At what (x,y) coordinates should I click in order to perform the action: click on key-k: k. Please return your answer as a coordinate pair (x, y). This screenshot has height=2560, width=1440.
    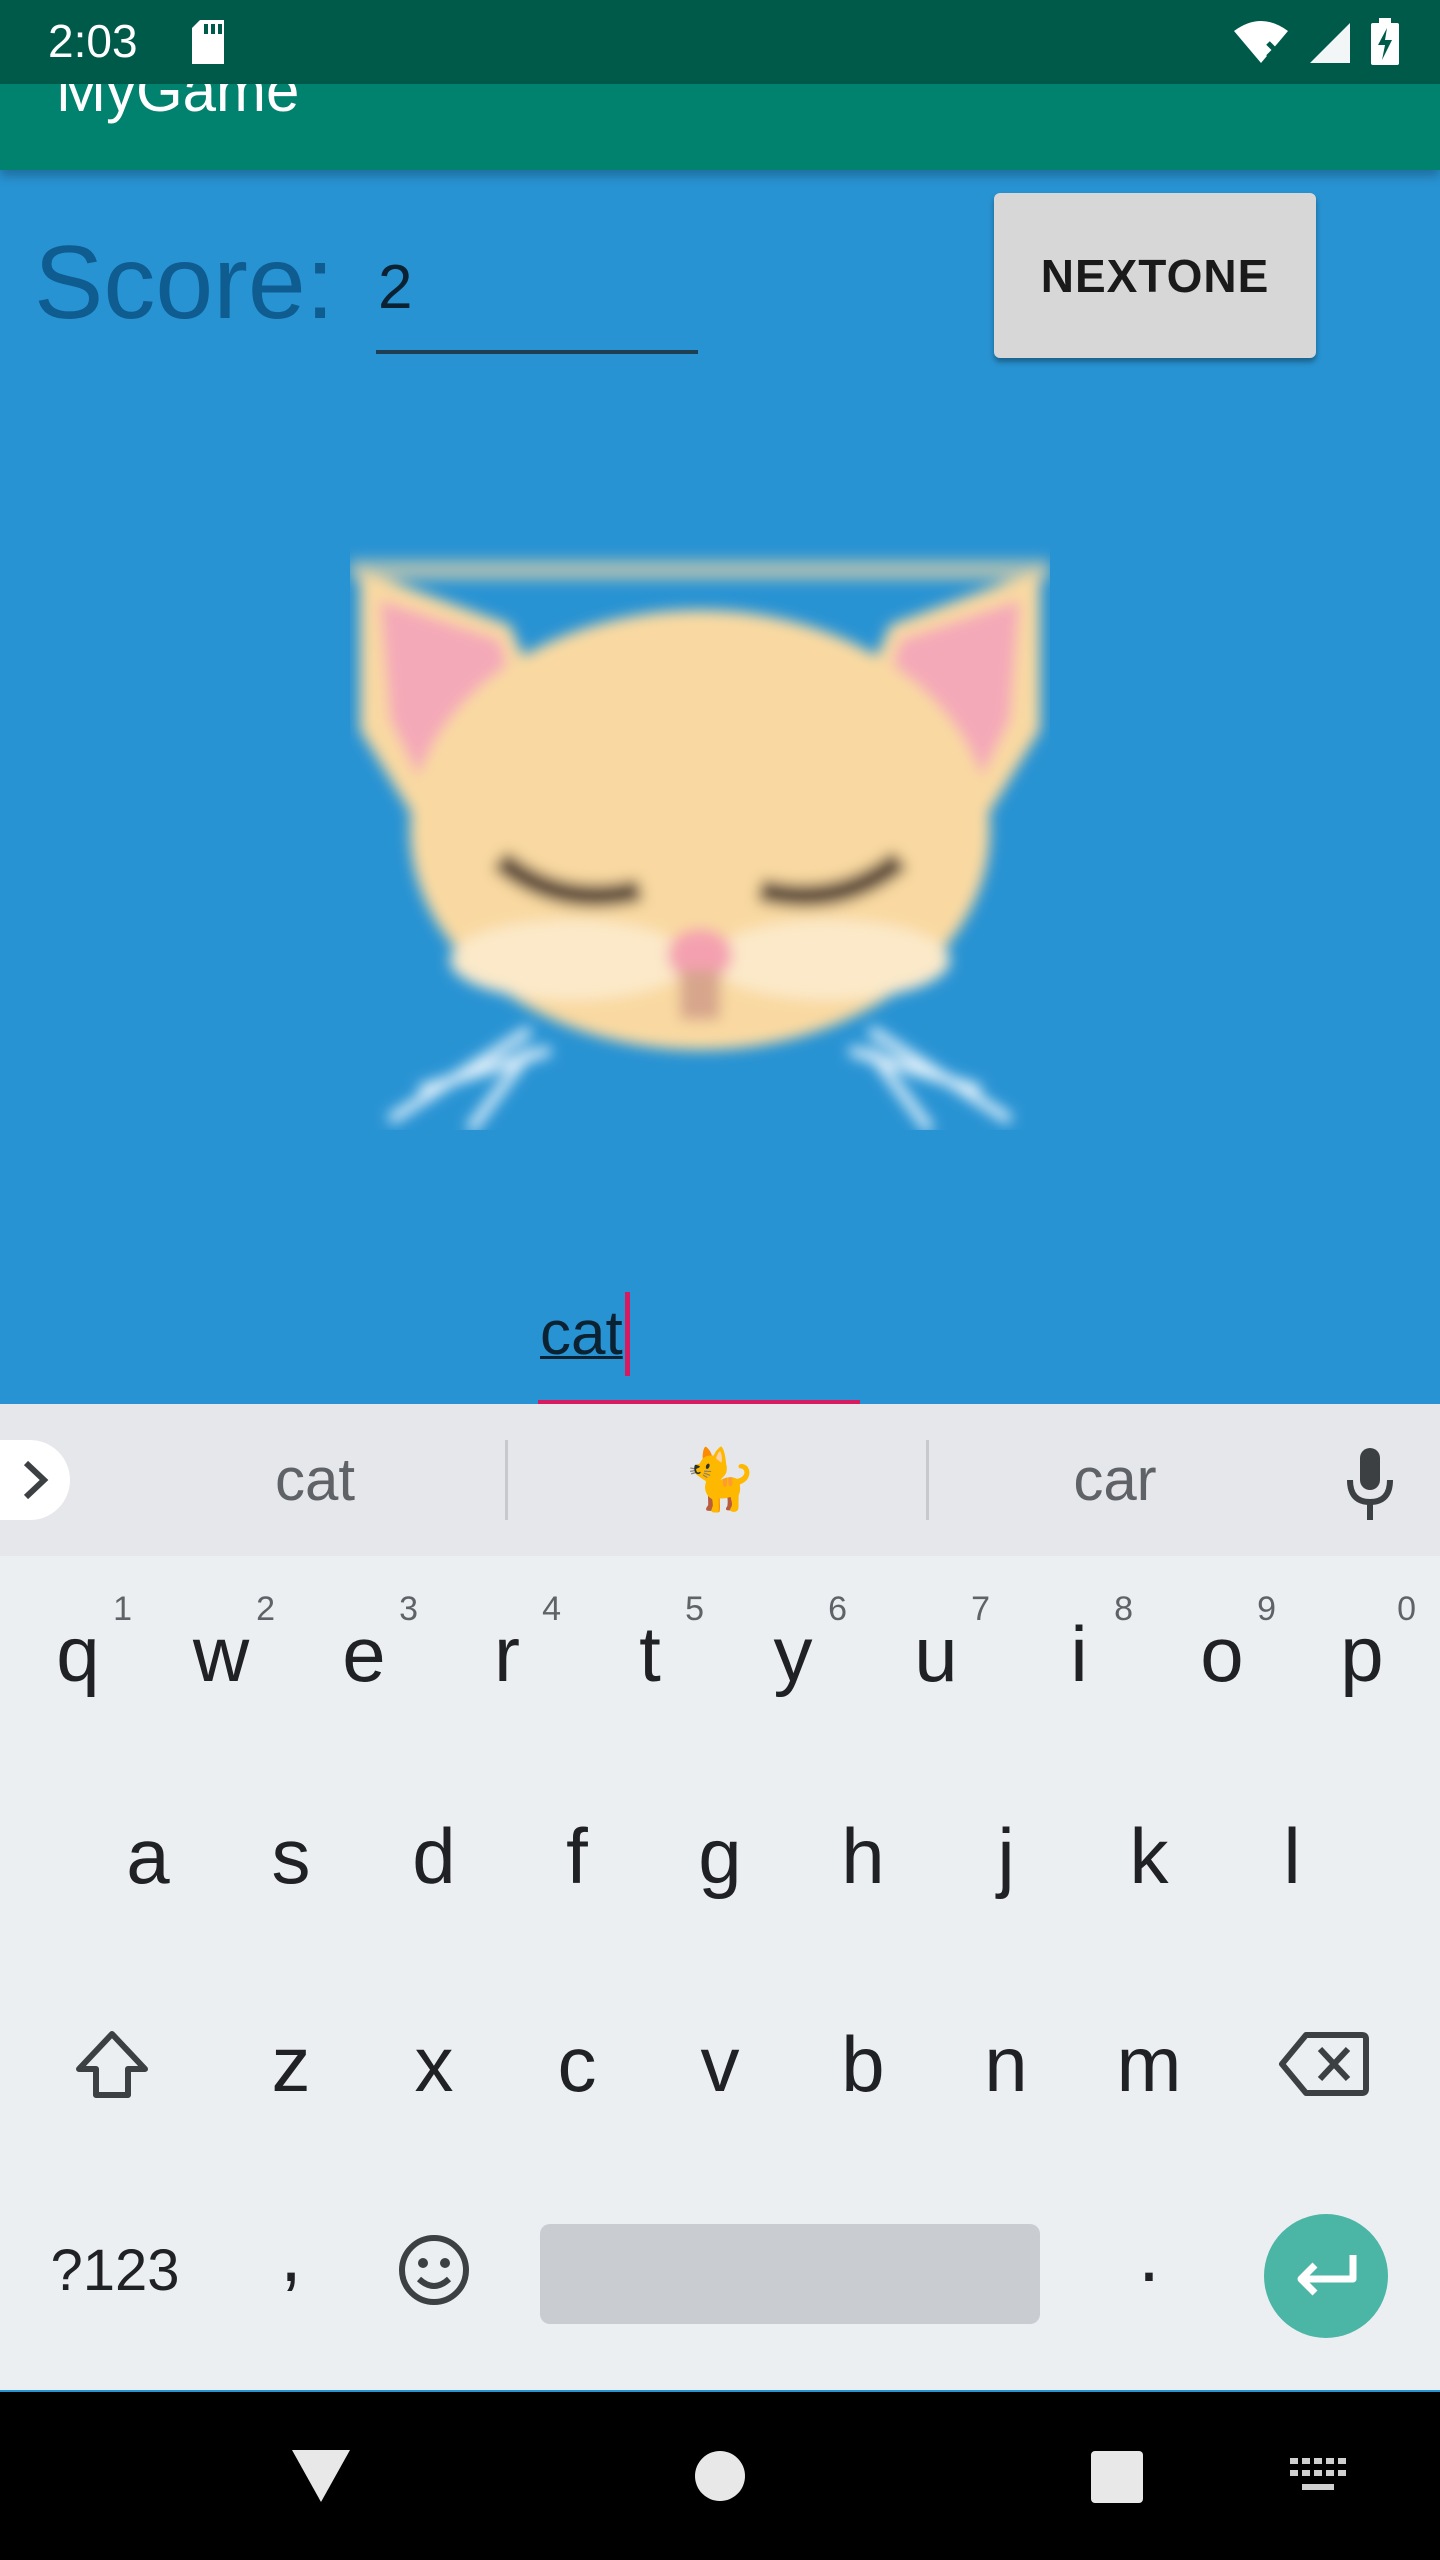
    Looking at the image, I should click on (1149, 1856).